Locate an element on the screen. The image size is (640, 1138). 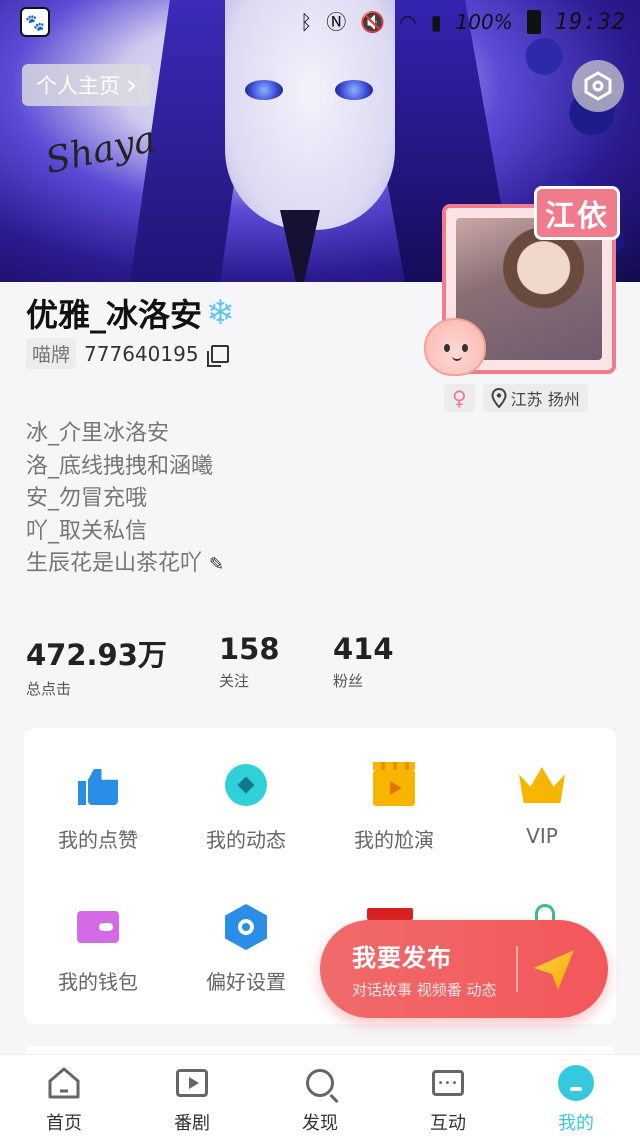
clock: 19:32 is located at coordinates (590, 22).